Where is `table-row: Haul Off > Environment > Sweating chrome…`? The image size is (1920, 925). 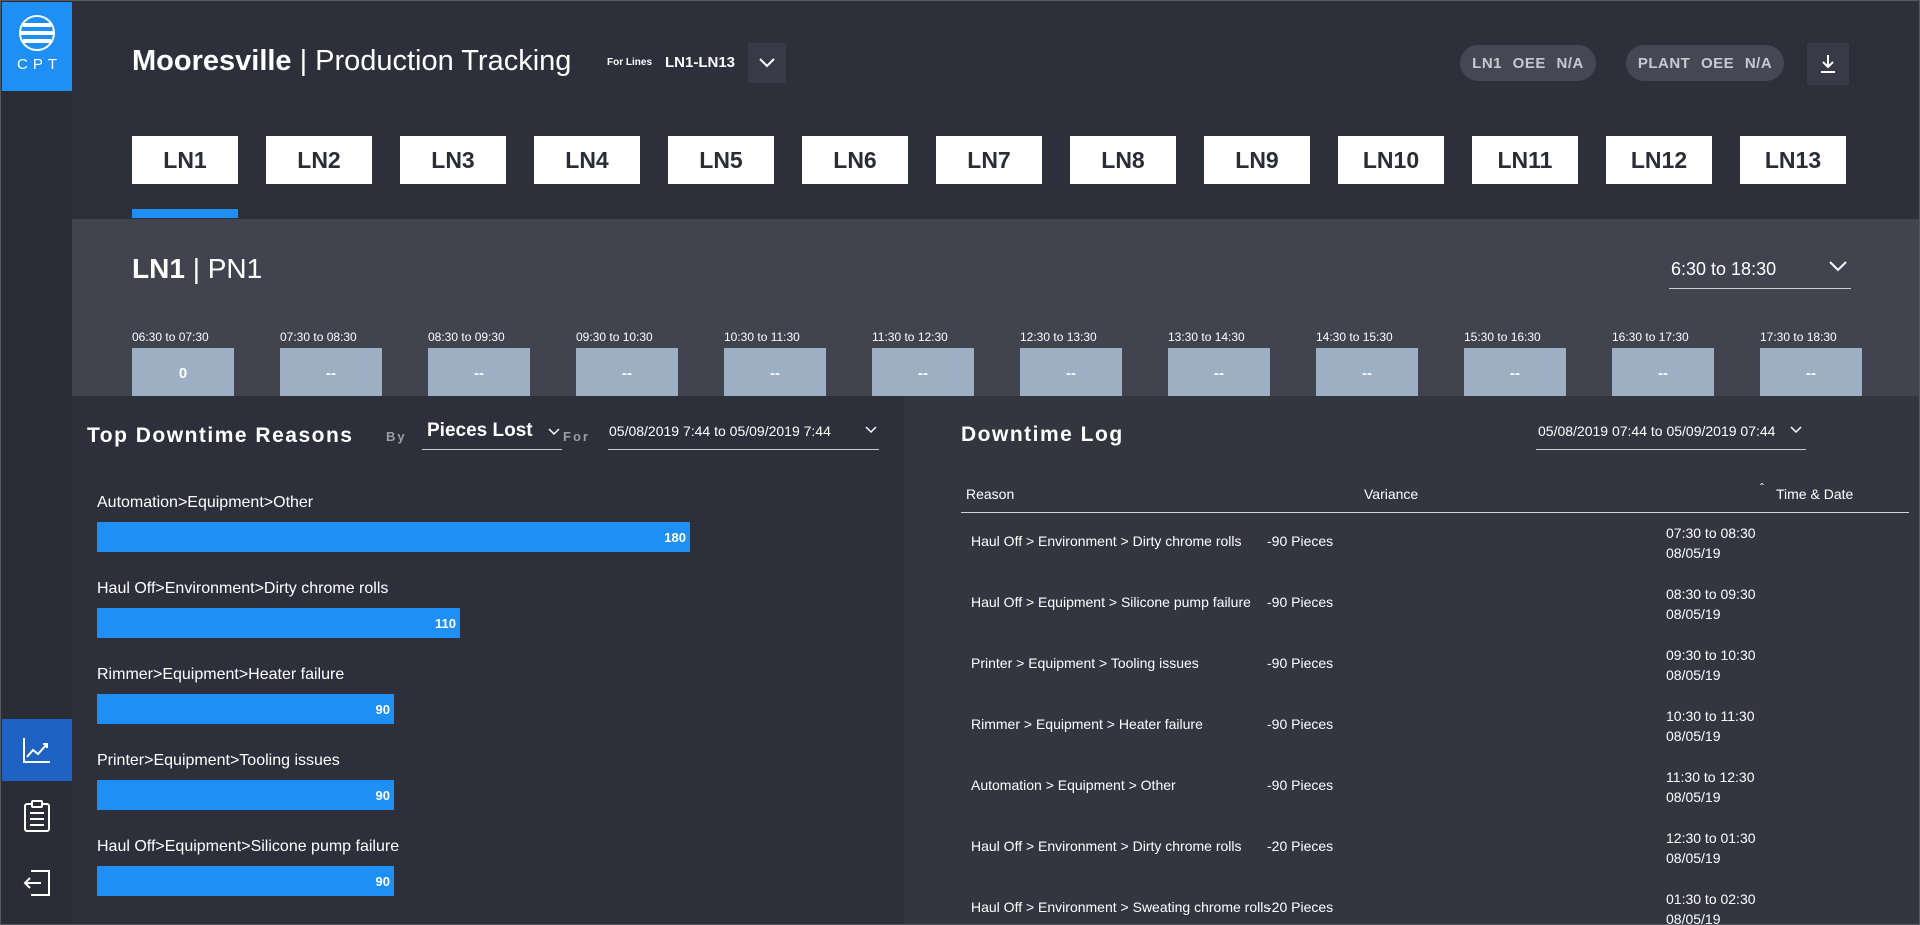
table-row: Haul Off > Environment > Sweating chrome… is located at coordinates (1435, 907).